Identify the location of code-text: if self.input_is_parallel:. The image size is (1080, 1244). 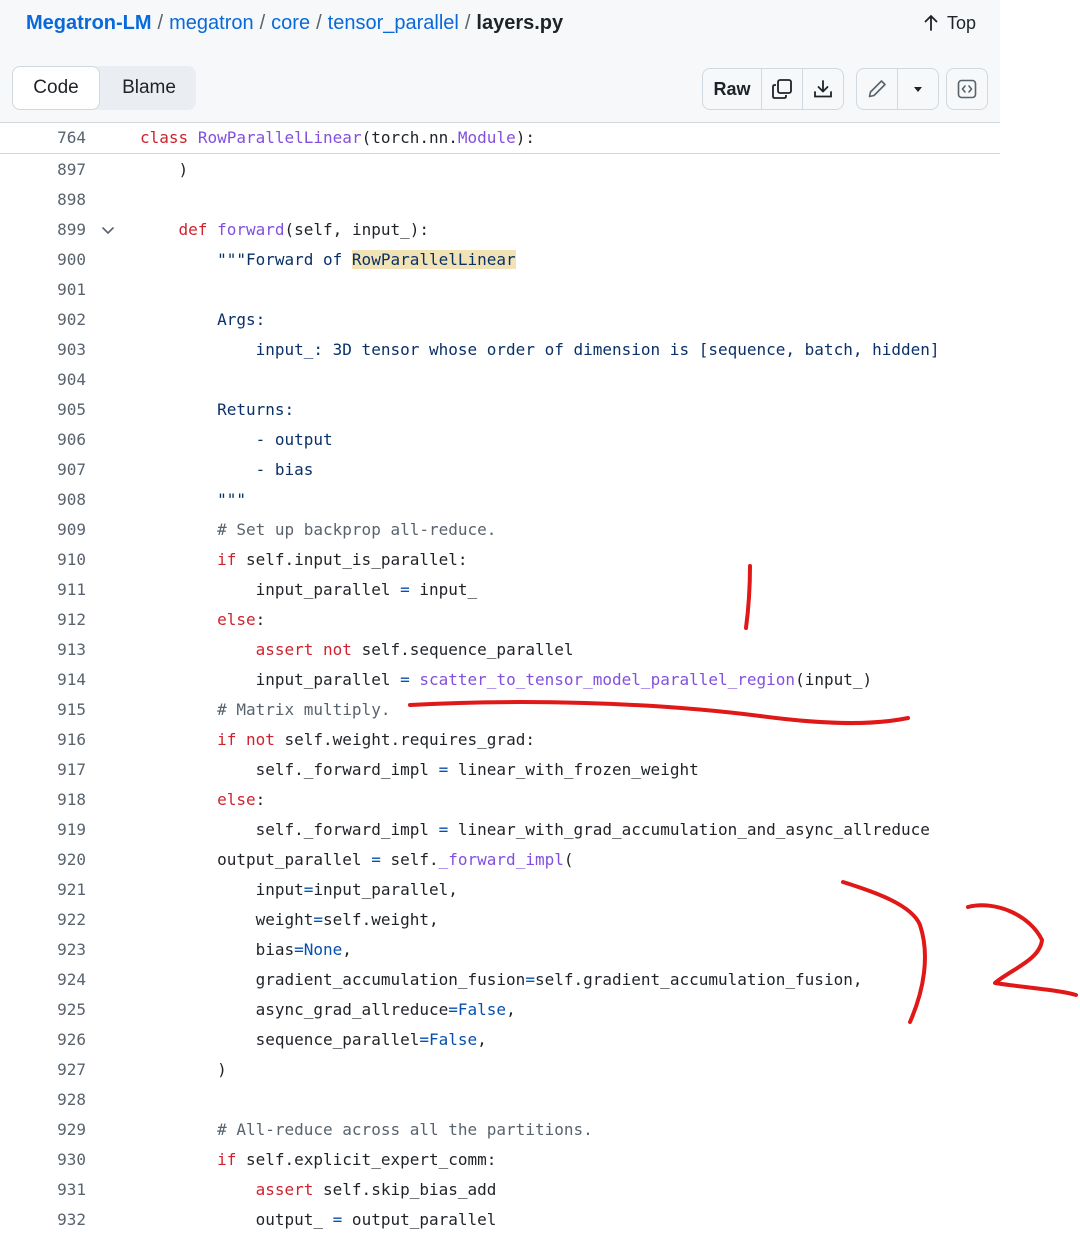
(342, 559).